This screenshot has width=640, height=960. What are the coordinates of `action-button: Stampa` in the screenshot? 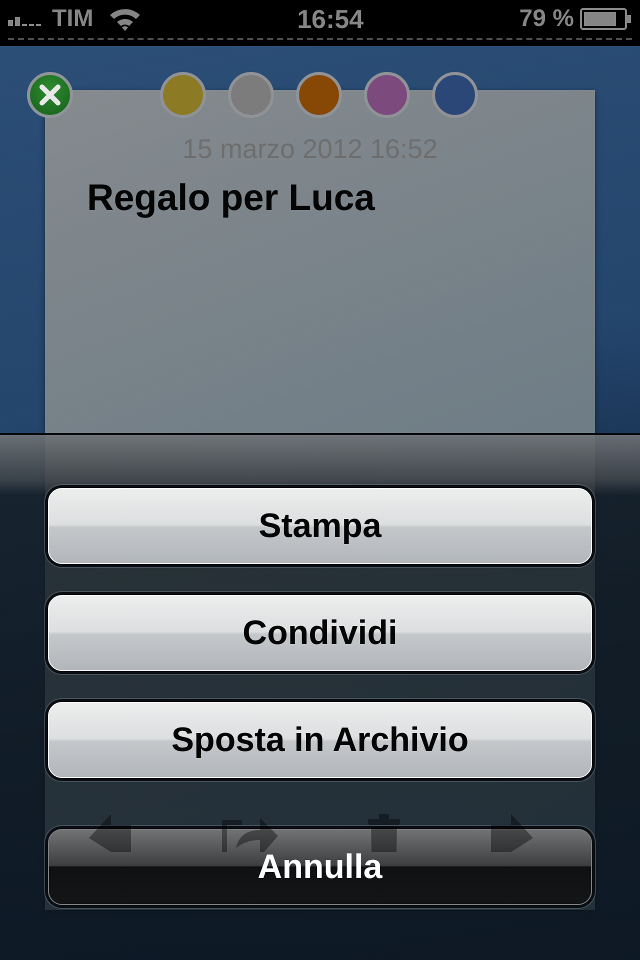 It's located at (320, 526).